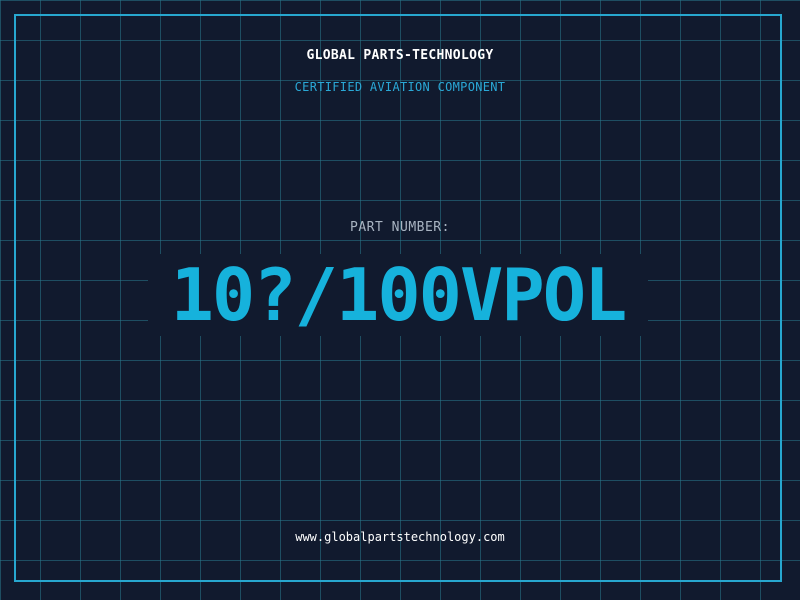 The image size is (800, 600). What do you see at coordinates (400, 55) in the screenshot?
I see `brand-title: GLOBAL PARTS-TECHNOLOGY` at bounding box center [400, 55].